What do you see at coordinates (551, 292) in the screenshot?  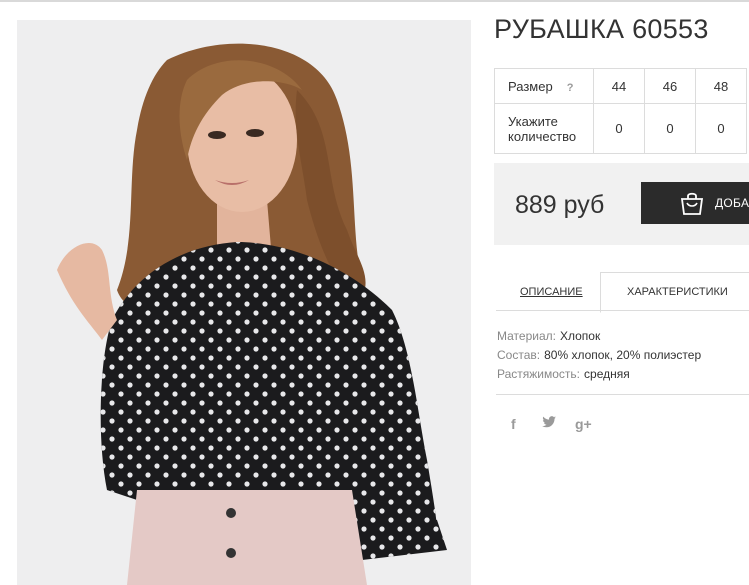 I see `tab-description: ОПИСАНИЕ` at bounding box center [551, 292].